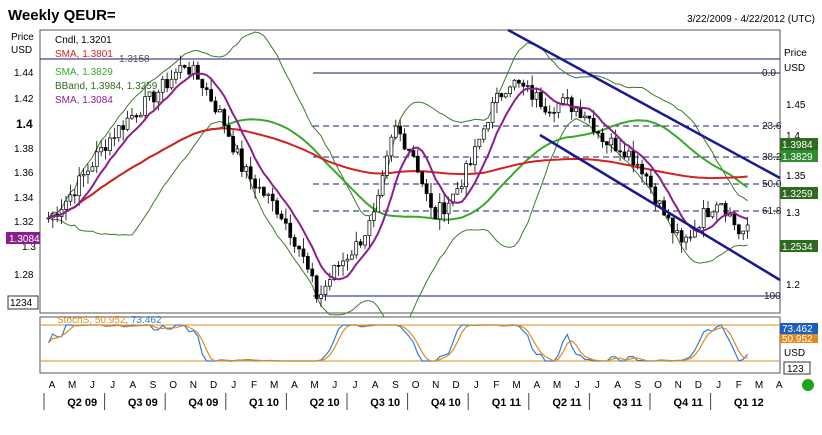 The image size is (822, 435). What do you see at coordinates (134, 59) in the screenshot?
I see `legend-overlap-text: 1.3158` at bounding box center [134, 59].